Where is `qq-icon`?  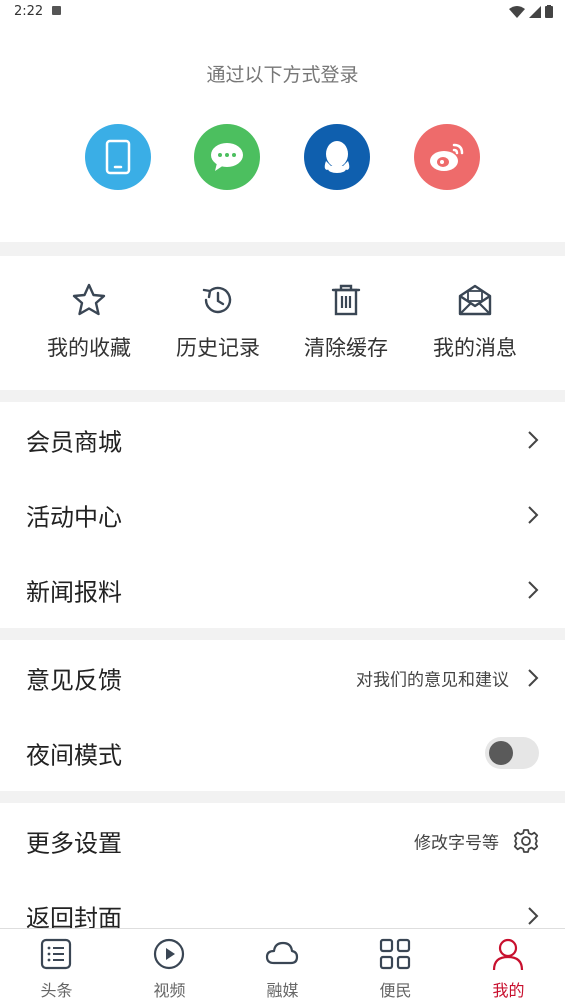 qq-icon is located at coordinates (337, 157).